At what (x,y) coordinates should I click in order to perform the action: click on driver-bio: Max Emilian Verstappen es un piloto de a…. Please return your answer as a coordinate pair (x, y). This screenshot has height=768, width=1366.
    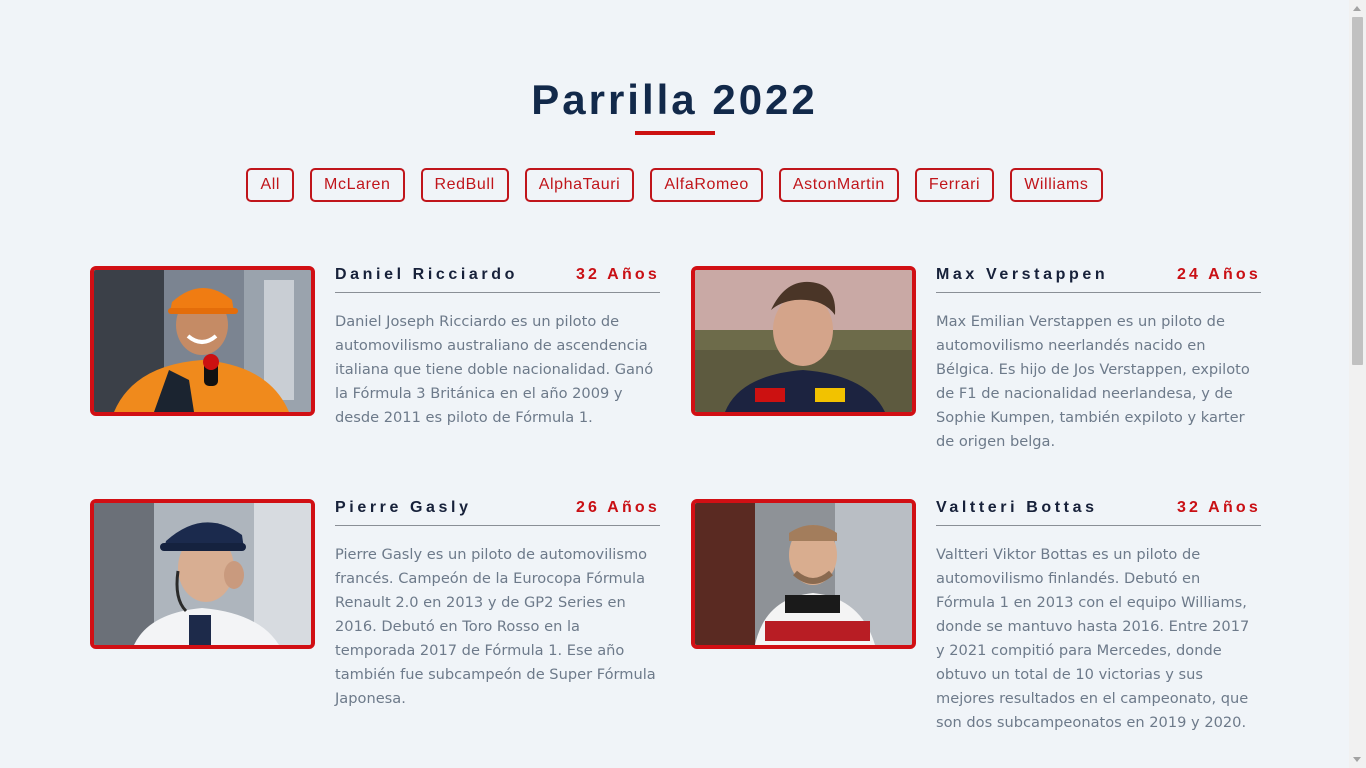
    Looking at the image, I should click on (1093, 381).